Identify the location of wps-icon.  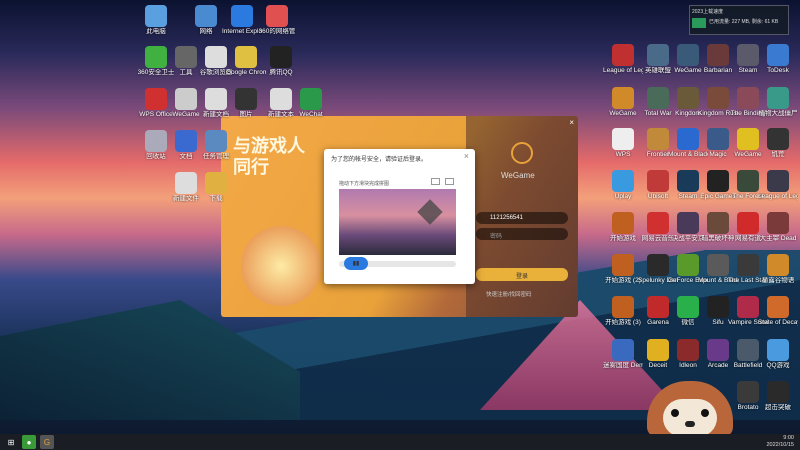
(156, 99).